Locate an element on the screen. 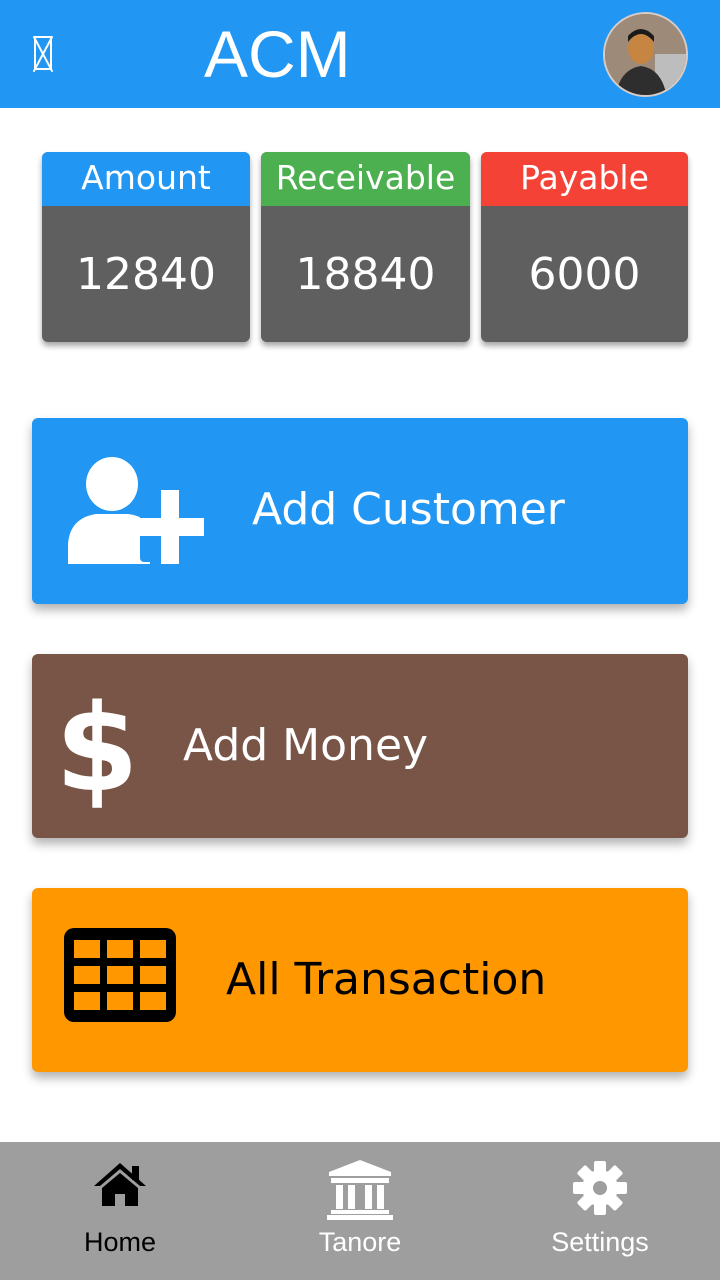 The height and width of the screenshot is (1280, 720). gear-icon is located at coordinates (600, 1188).